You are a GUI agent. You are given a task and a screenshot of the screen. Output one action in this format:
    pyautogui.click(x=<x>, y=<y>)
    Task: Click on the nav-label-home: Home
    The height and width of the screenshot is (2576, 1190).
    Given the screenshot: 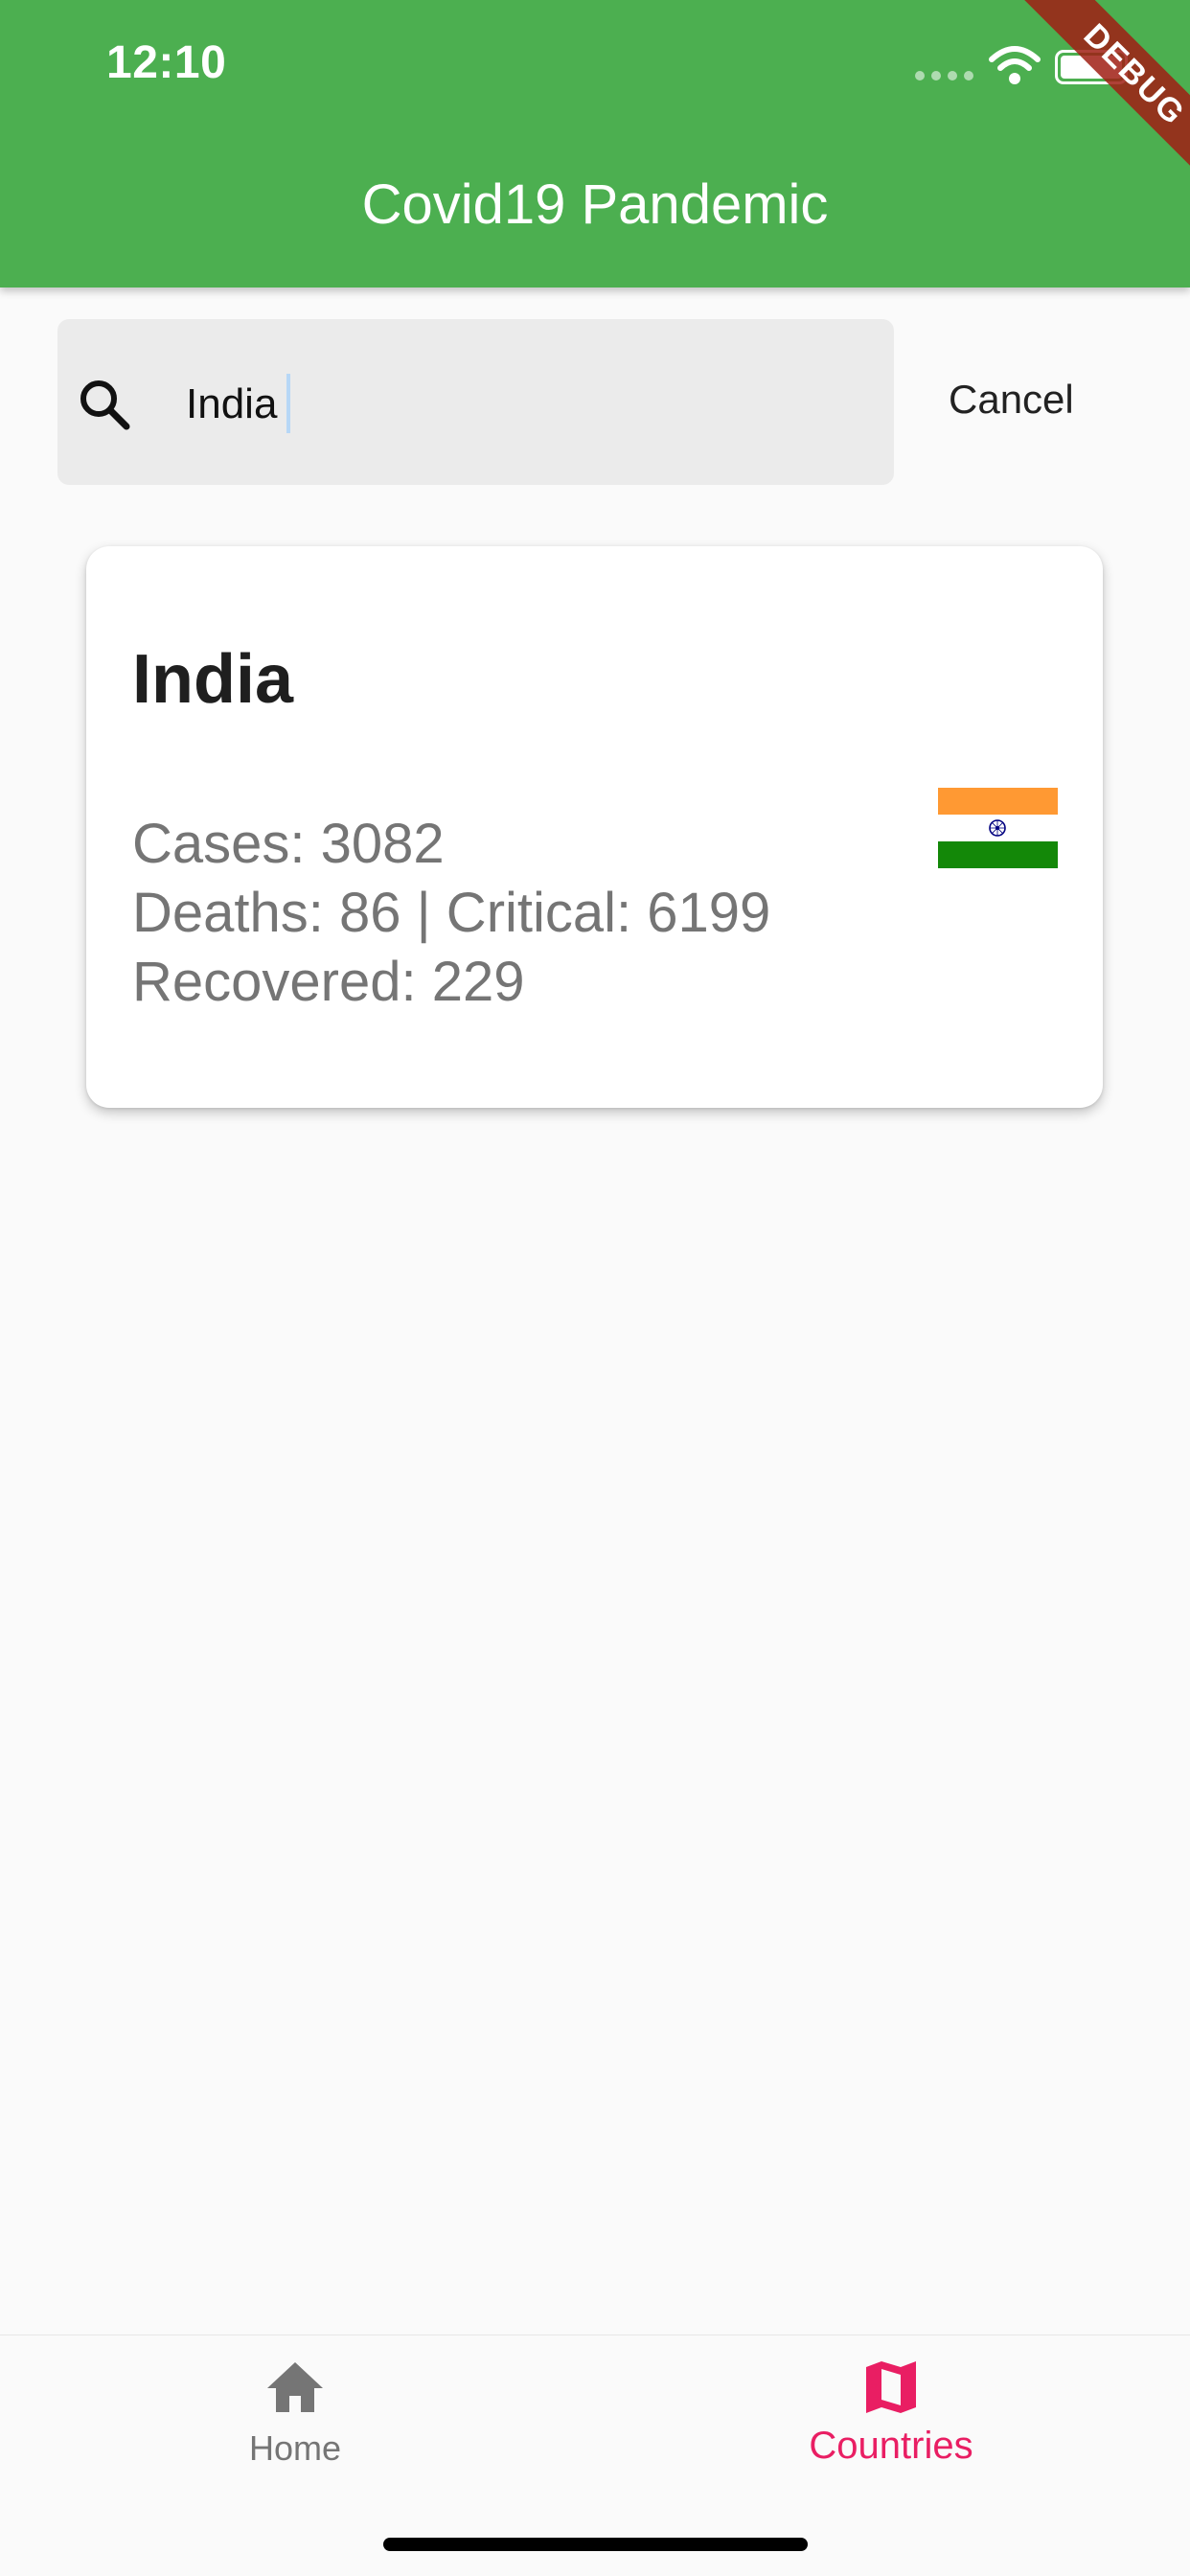 What is the action you would take?
    pyautogui.click(x=295, y=2448)
    